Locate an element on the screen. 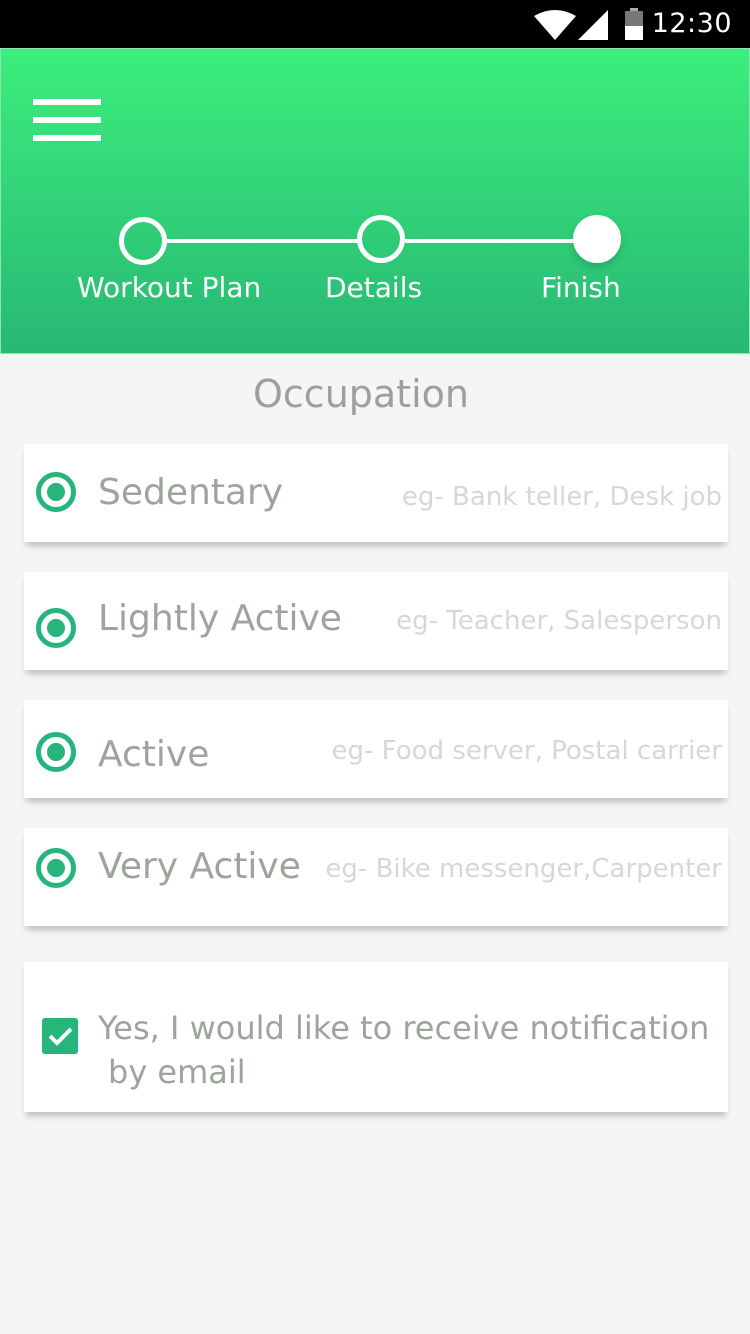  step-dot-workout-plan is located at coordinates (143, 241).